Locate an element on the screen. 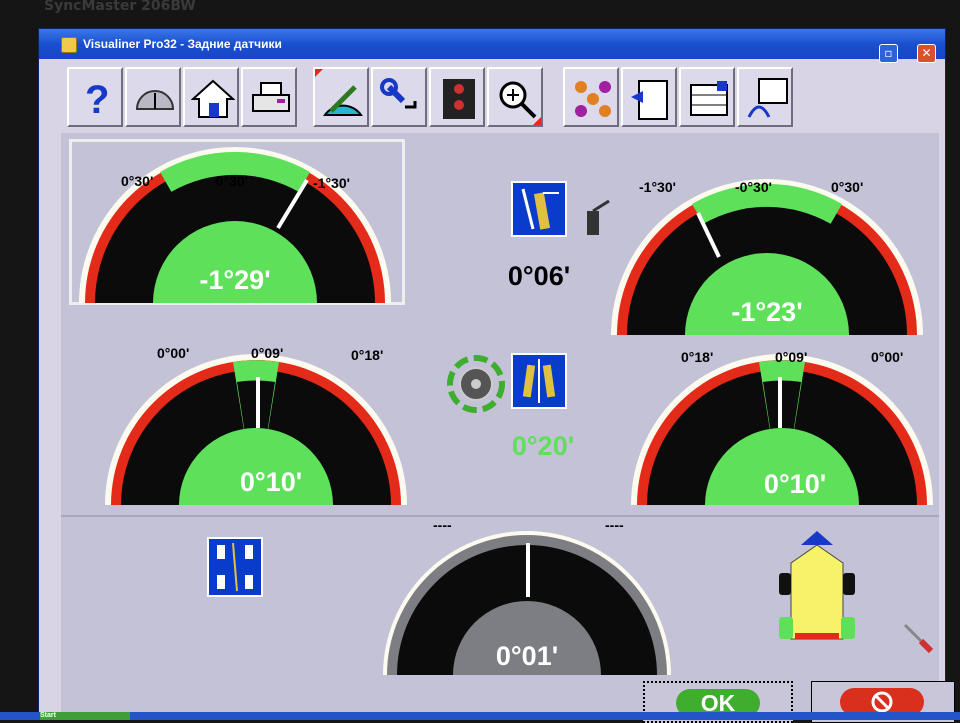  rear-left-camber-scale-right: -1°30' is located at coordinates (331, 183).